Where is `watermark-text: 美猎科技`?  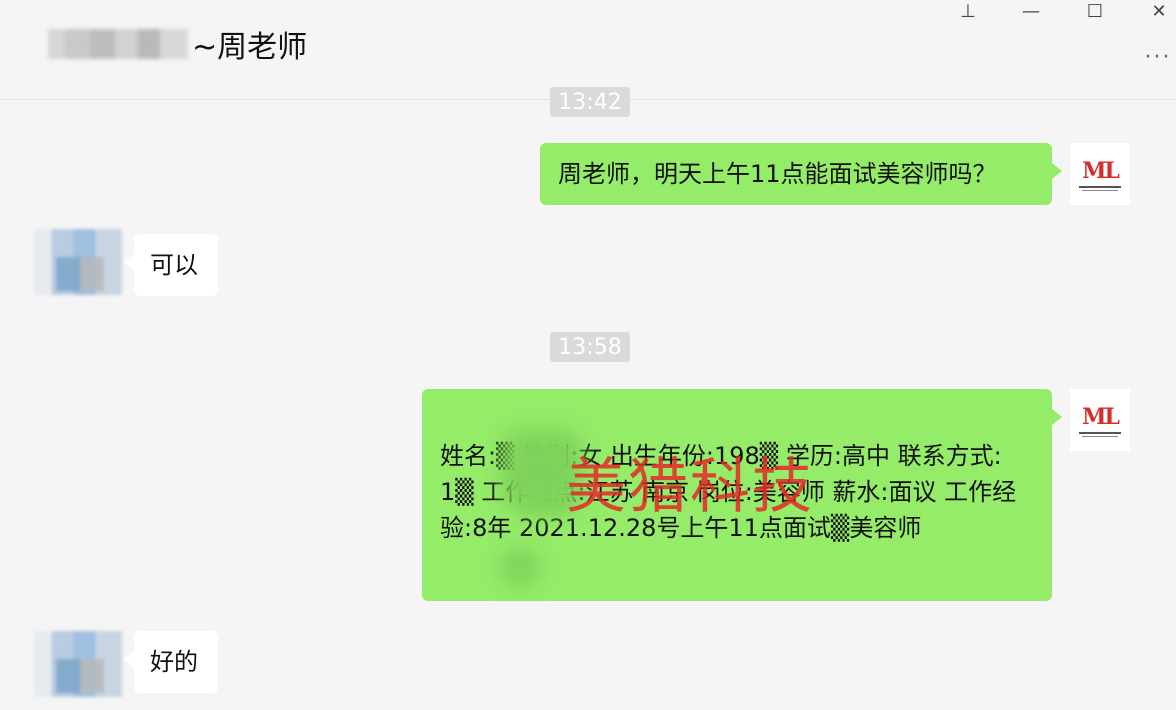 watermark-text: 美猎科技 is located at coordinates (690, 487).